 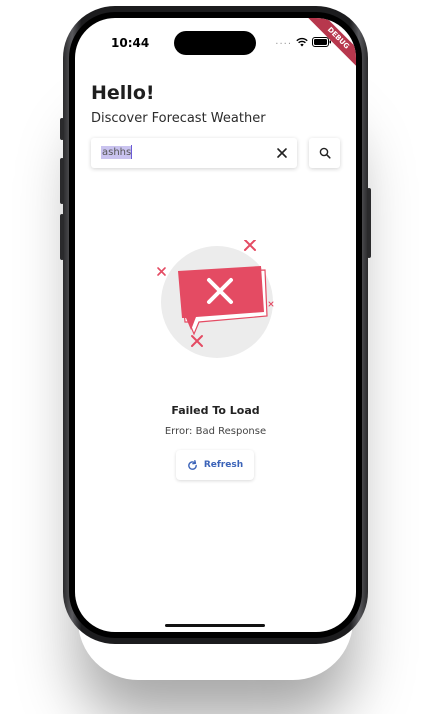 What do you see at coordinates (215, 299) in the screenshot?
I see `error-illustration` at bounding box center [215, 299].